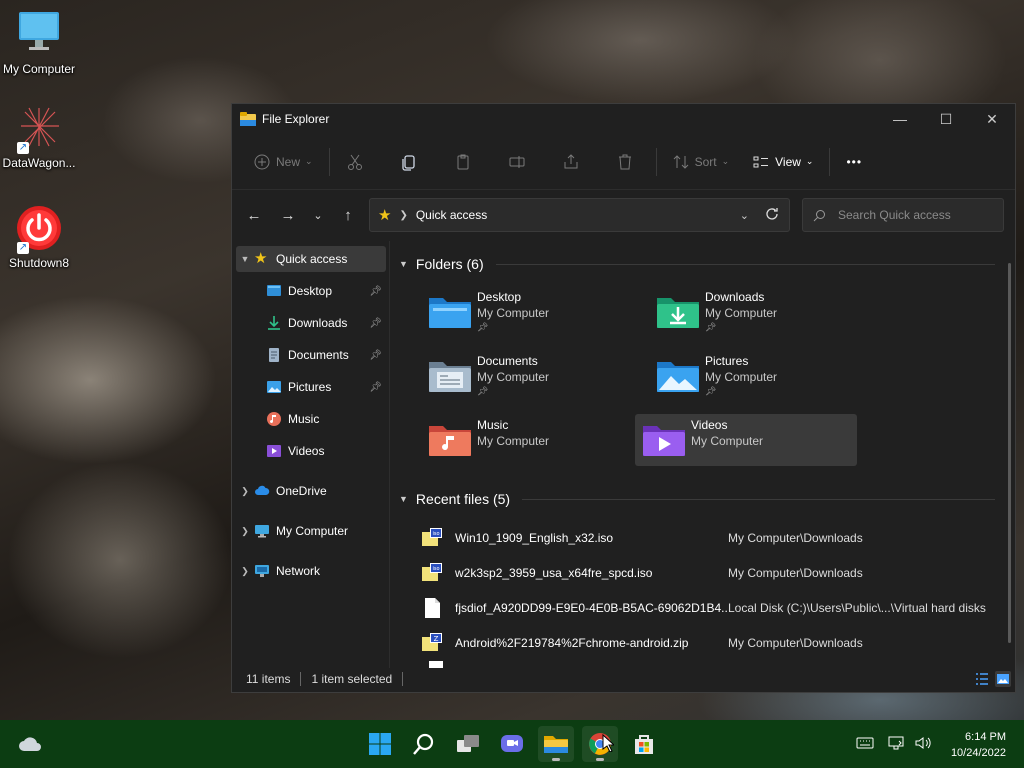  I want to click on folder-tile-desktop: Desktop My Computer 📌︎, so click(532, 312).